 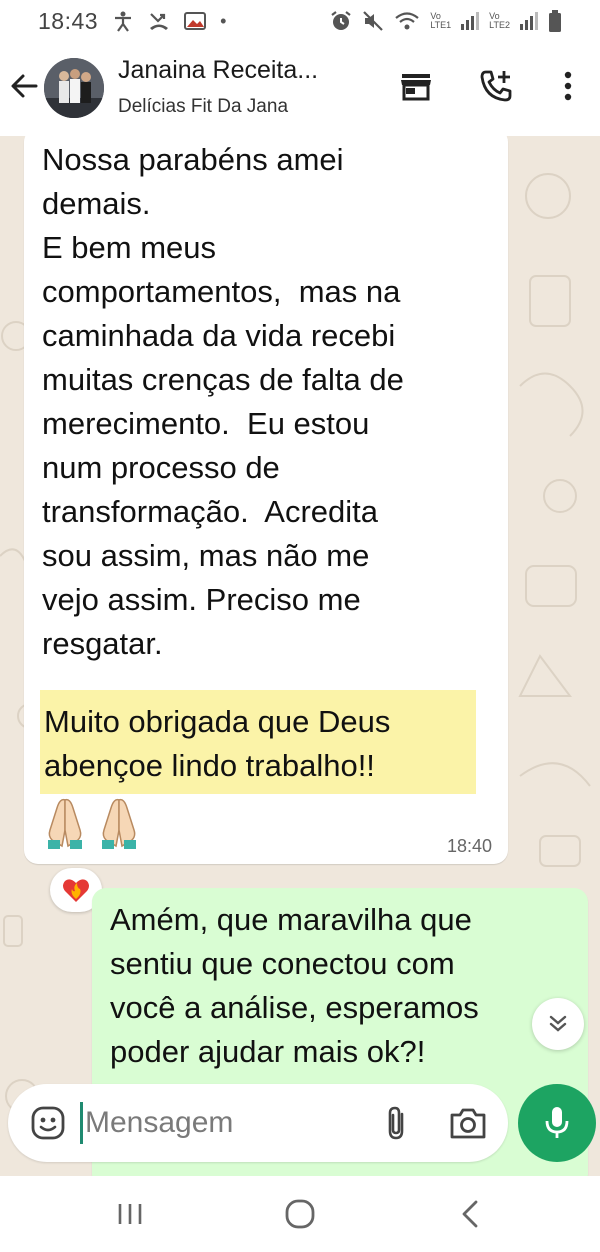 I want to click on message-composer, so click(x=258, y=1123).